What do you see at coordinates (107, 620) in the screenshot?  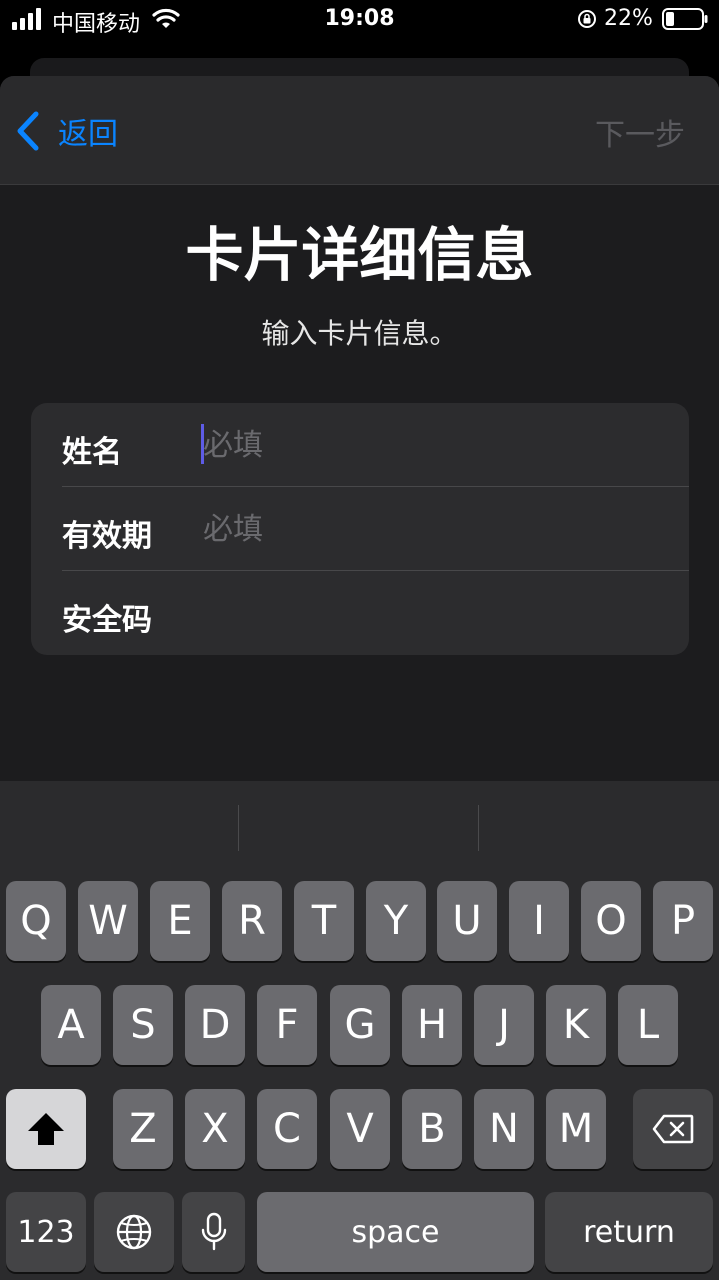 I see `security-code-label: 安全码` at bounding box center [107, 620].